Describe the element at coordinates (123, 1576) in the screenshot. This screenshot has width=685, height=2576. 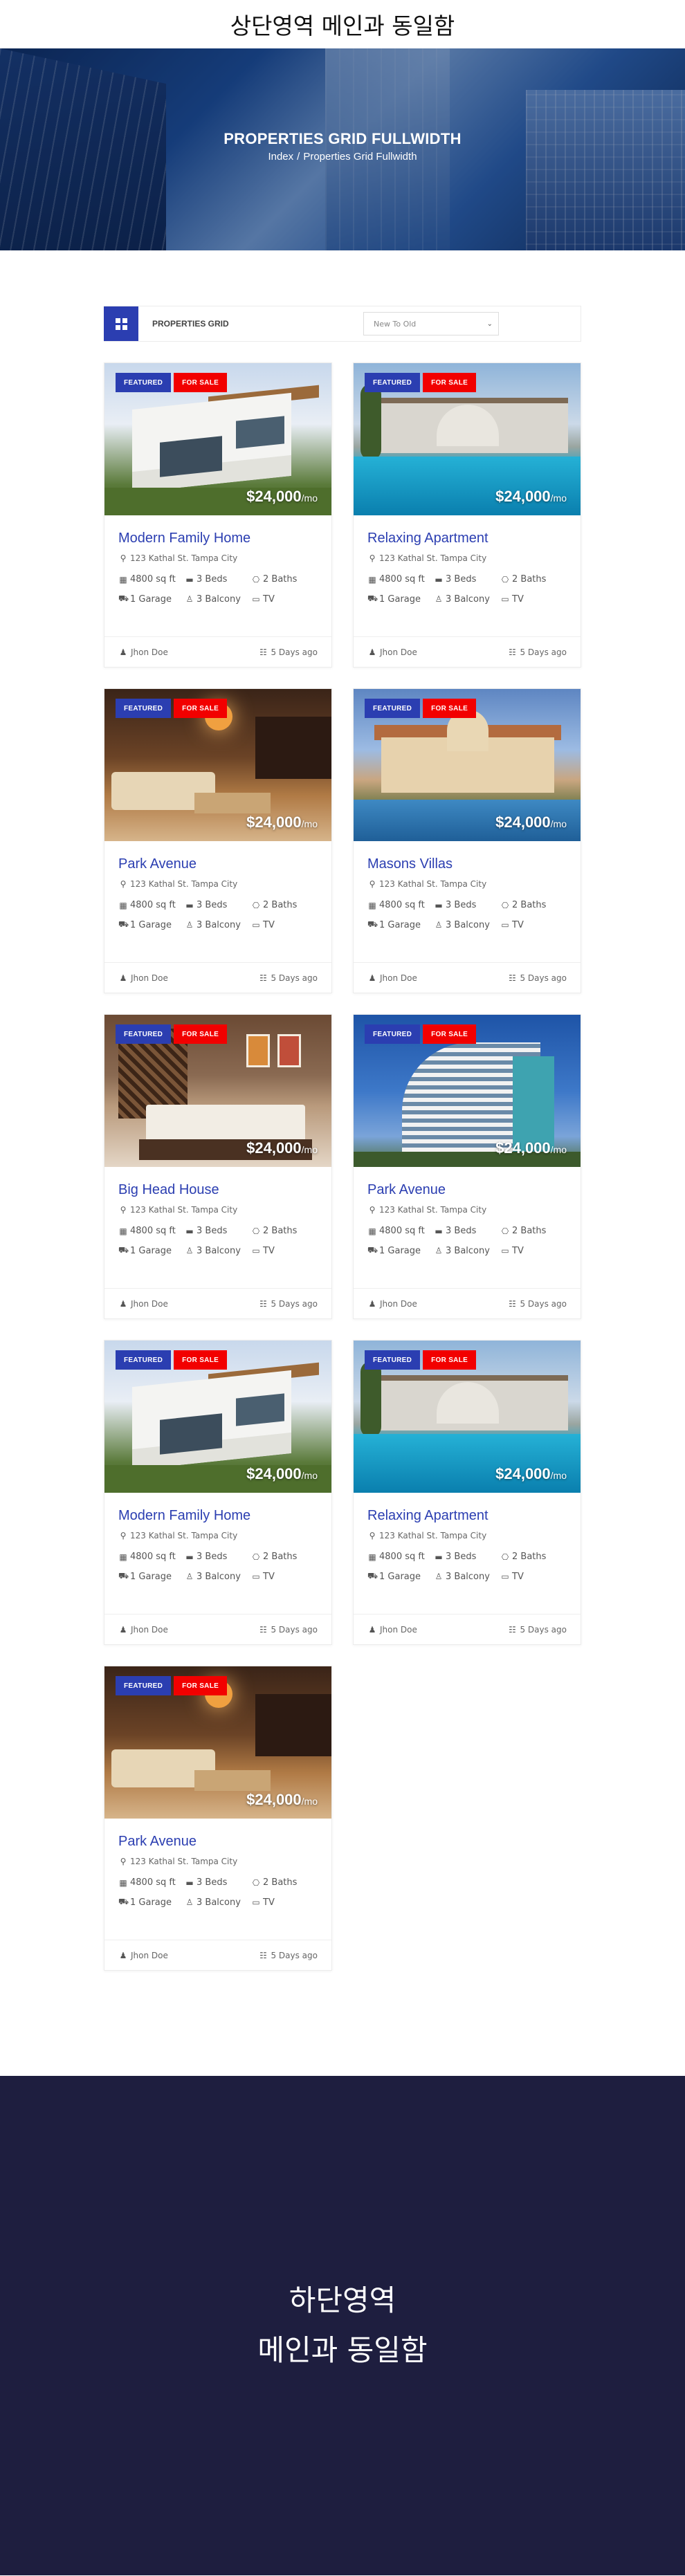
I see `car-icon: ⛟` at that location.